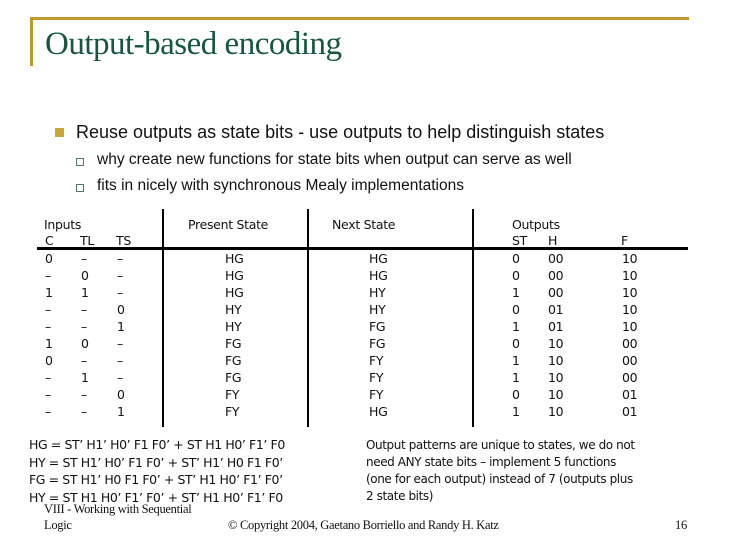 Image resolution: width=730 pixels, height=547 pixels. Describe the element at coordinates (536, 224) in the screenshot. I see `header-outputs: Outputs` at that location.